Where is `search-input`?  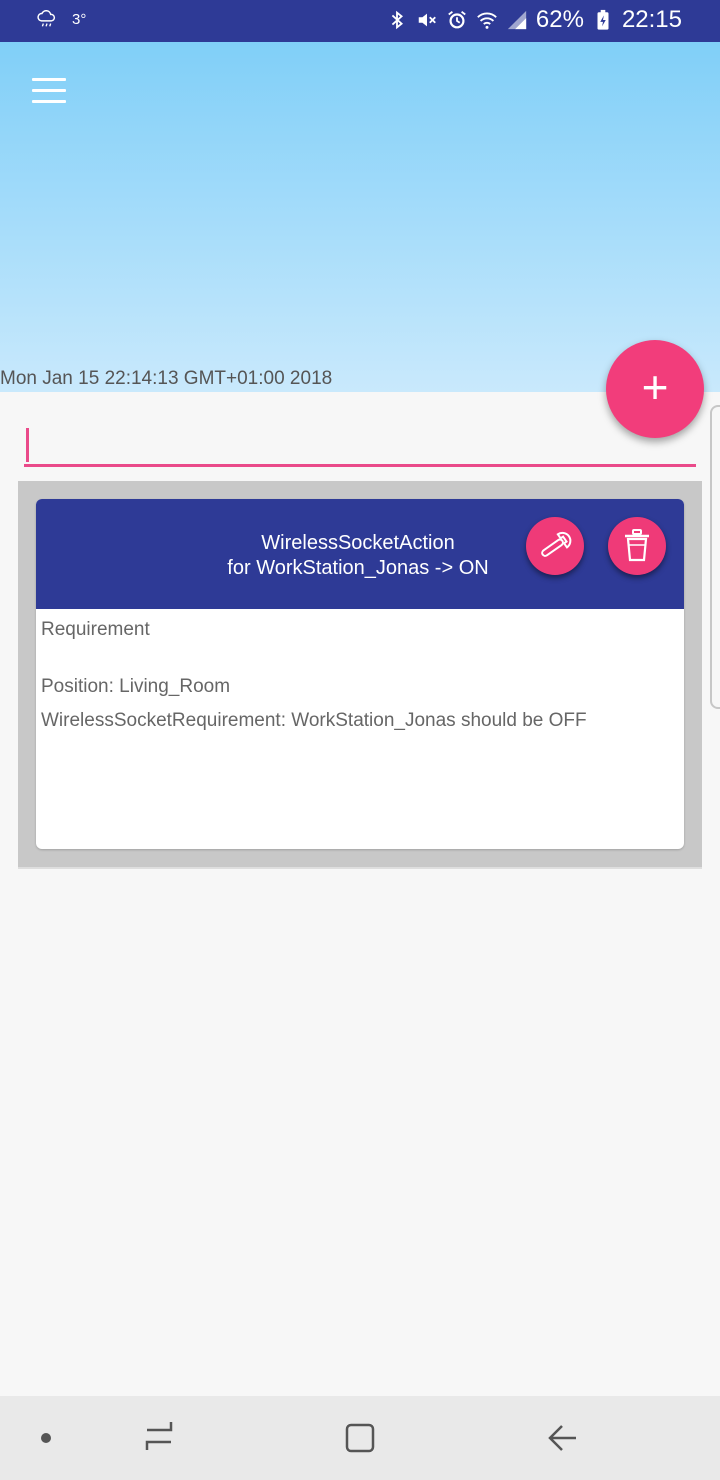
search-input is located at coordinates (360, 445).